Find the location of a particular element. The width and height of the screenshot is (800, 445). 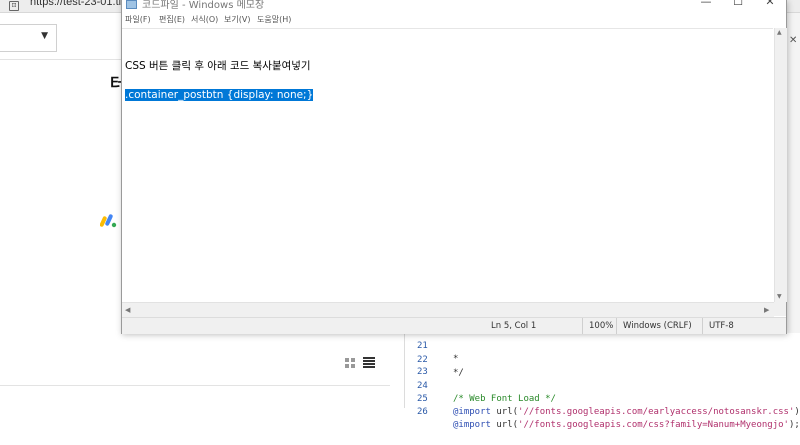

scroll-left-icon: ◀ is located at coordinates (127, 310).